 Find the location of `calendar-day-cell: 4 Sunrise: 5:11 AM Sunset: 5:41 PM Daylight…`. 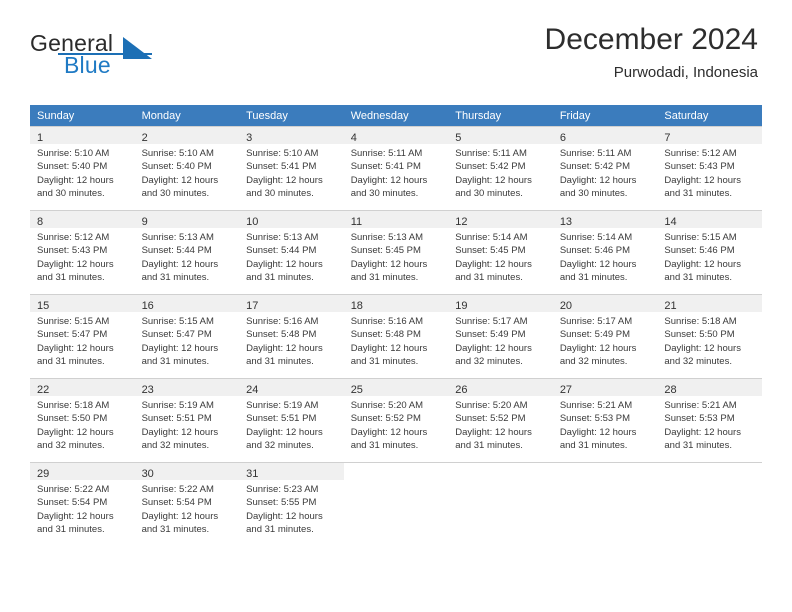

calendar-day-cell: 4 Sunrise: 5:11 AM Sunset: 5:41 PM Daylight… is located at coordinates (396, 168).